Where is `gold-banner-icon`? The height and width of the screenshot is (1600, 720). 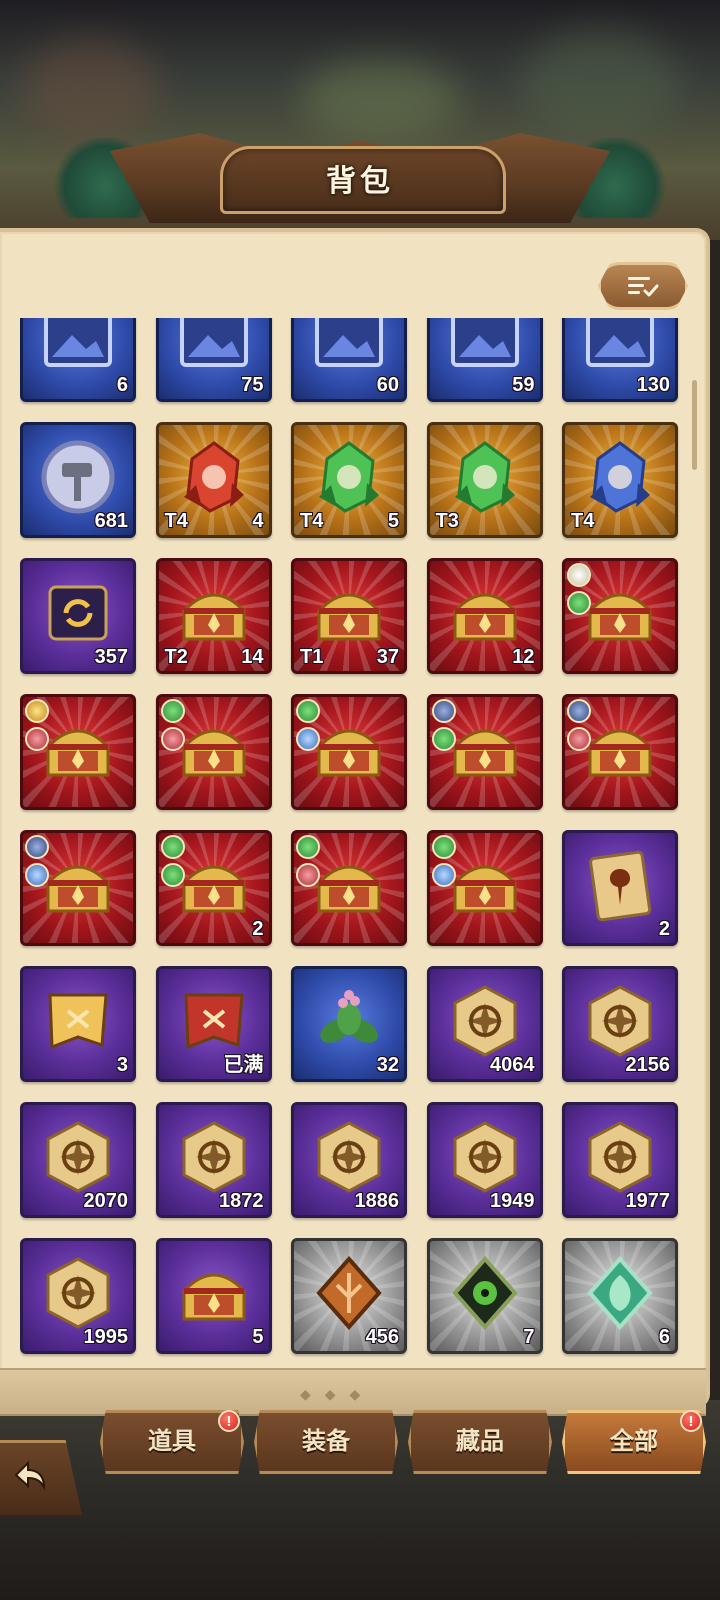 gold-banner-icon is located at coordinates (78, 1021).